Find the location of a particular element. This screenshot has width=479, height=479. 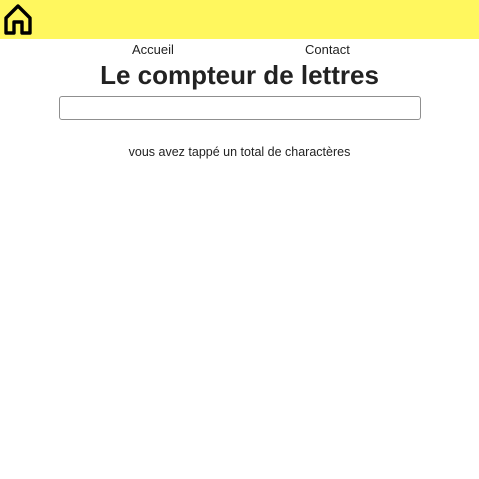

page-title: Le compteur de lettres is located at coordinates (239, 75).